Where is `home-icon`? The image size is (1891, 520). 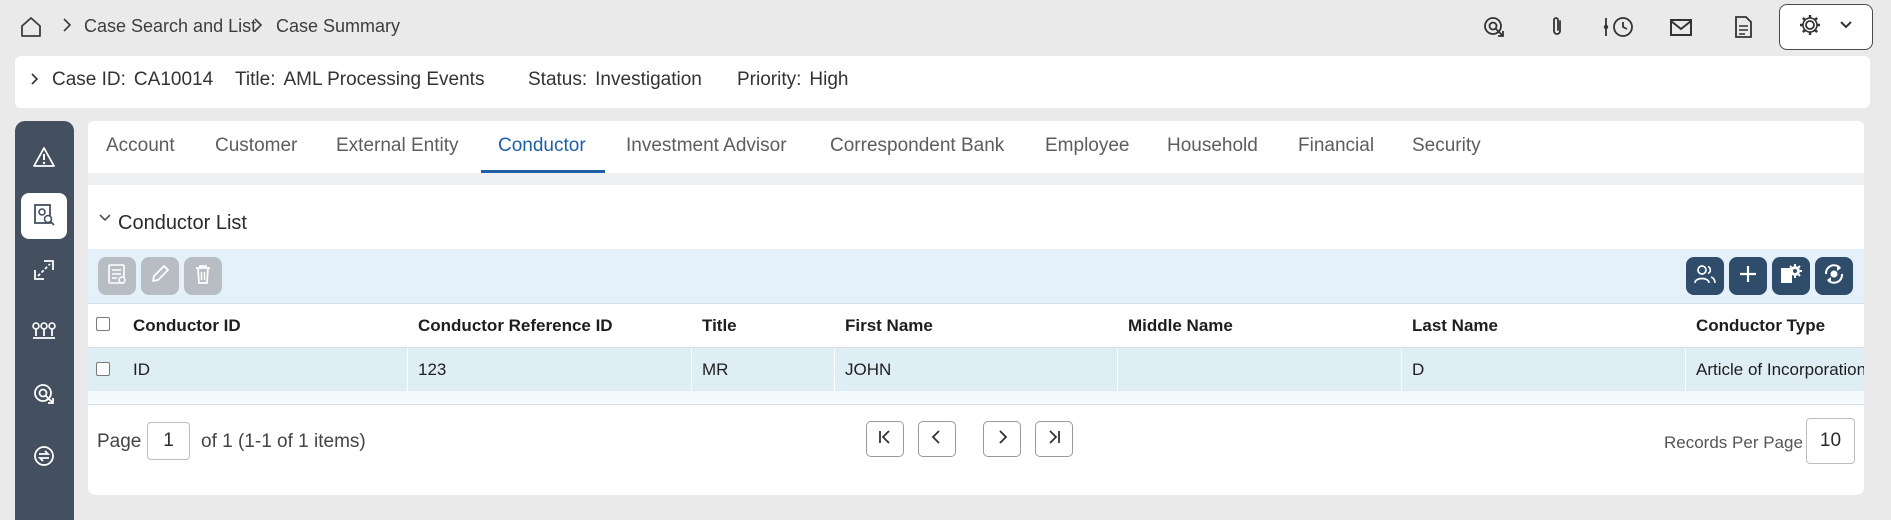
home-icon is located at coordinates (31, 27).